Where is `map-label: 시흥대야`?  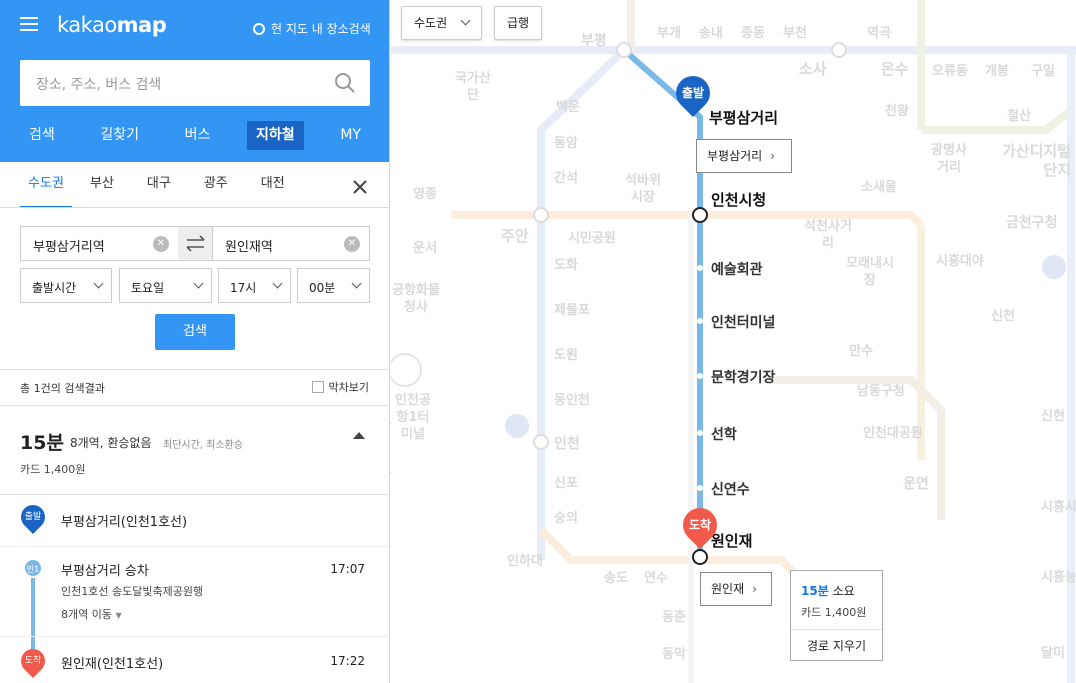
map-label: 시흥대야 is located at coordinates (960, 261).